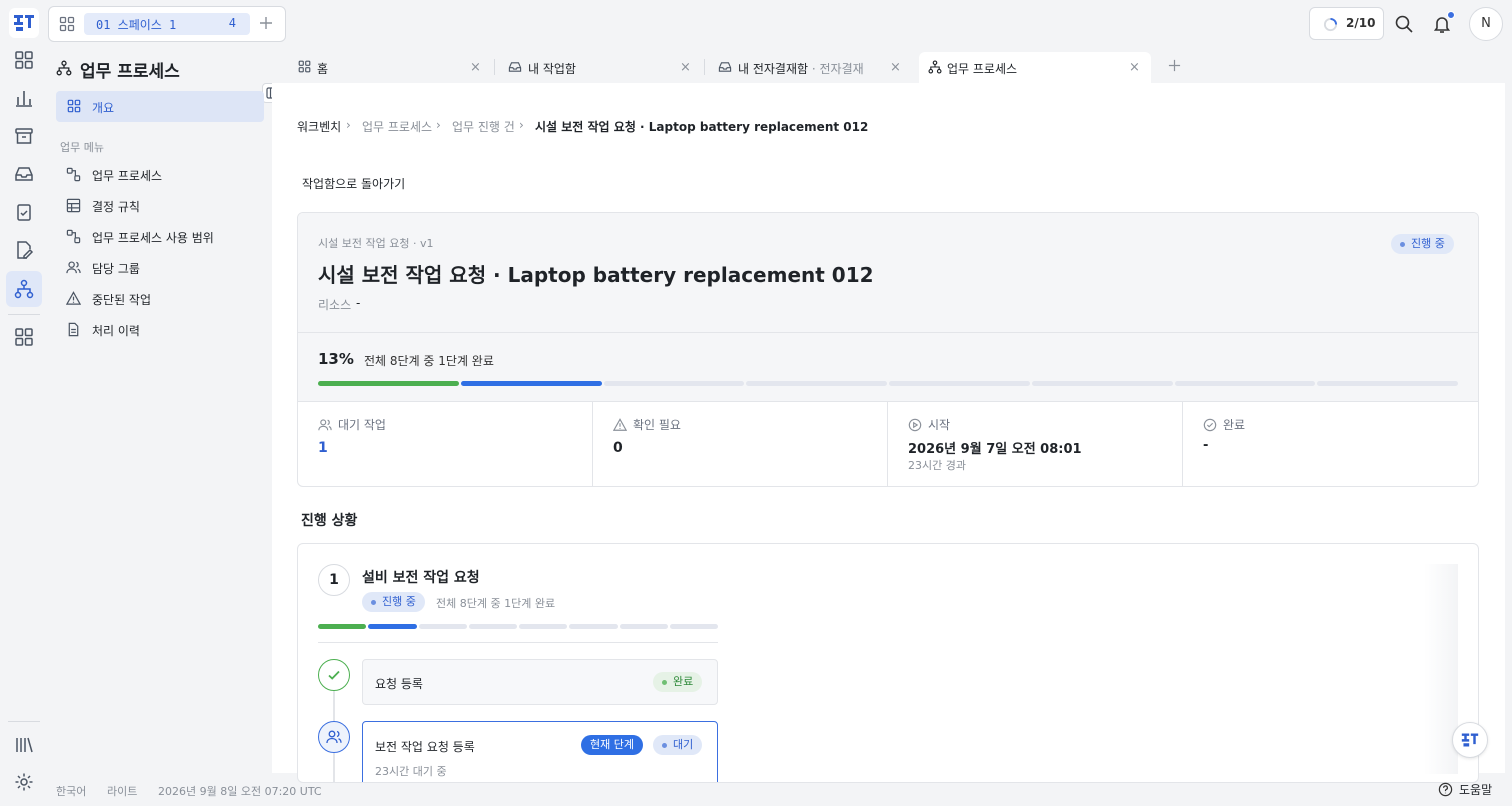 Image resolution: width=1512 pixels, height=806 pixels. What do you see at coordinates (167, 24) in the screenshot?
I see `space-chip: 01 스페이스 1 4` at bounding box center [167, 24].